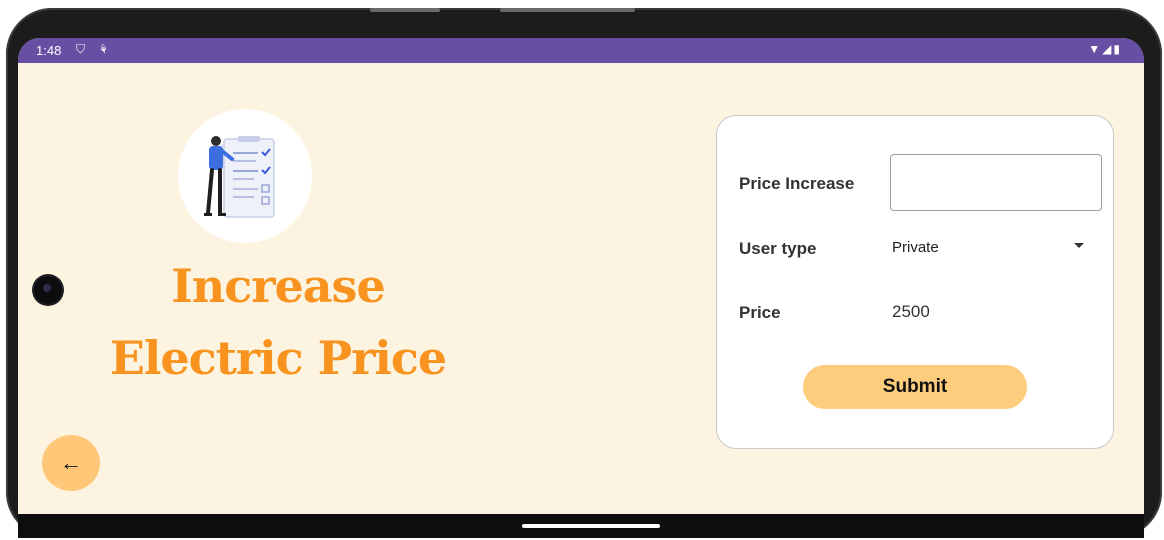 The height and width of the screenshot is (540, 1164). I want to click on page-title-line: Electric Price, so click(278, 358).